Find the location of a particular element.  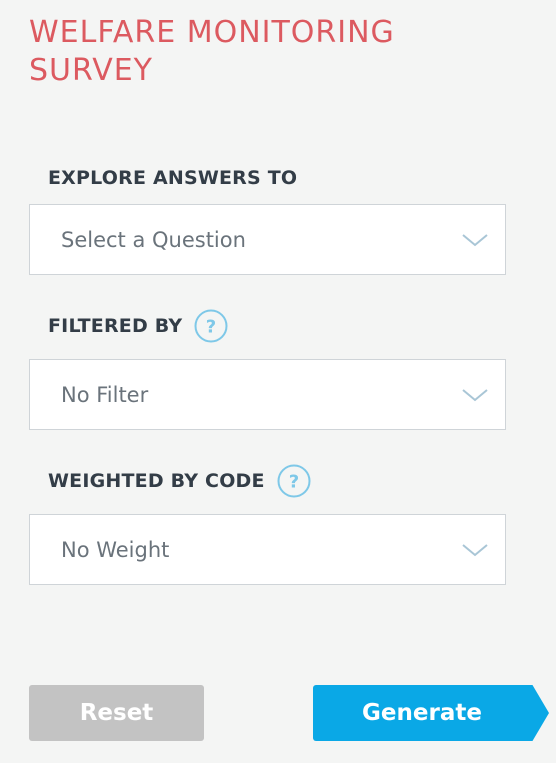

explore-label-row: EXPLORE ANSWERS TO is located at coordinates (172, 178).